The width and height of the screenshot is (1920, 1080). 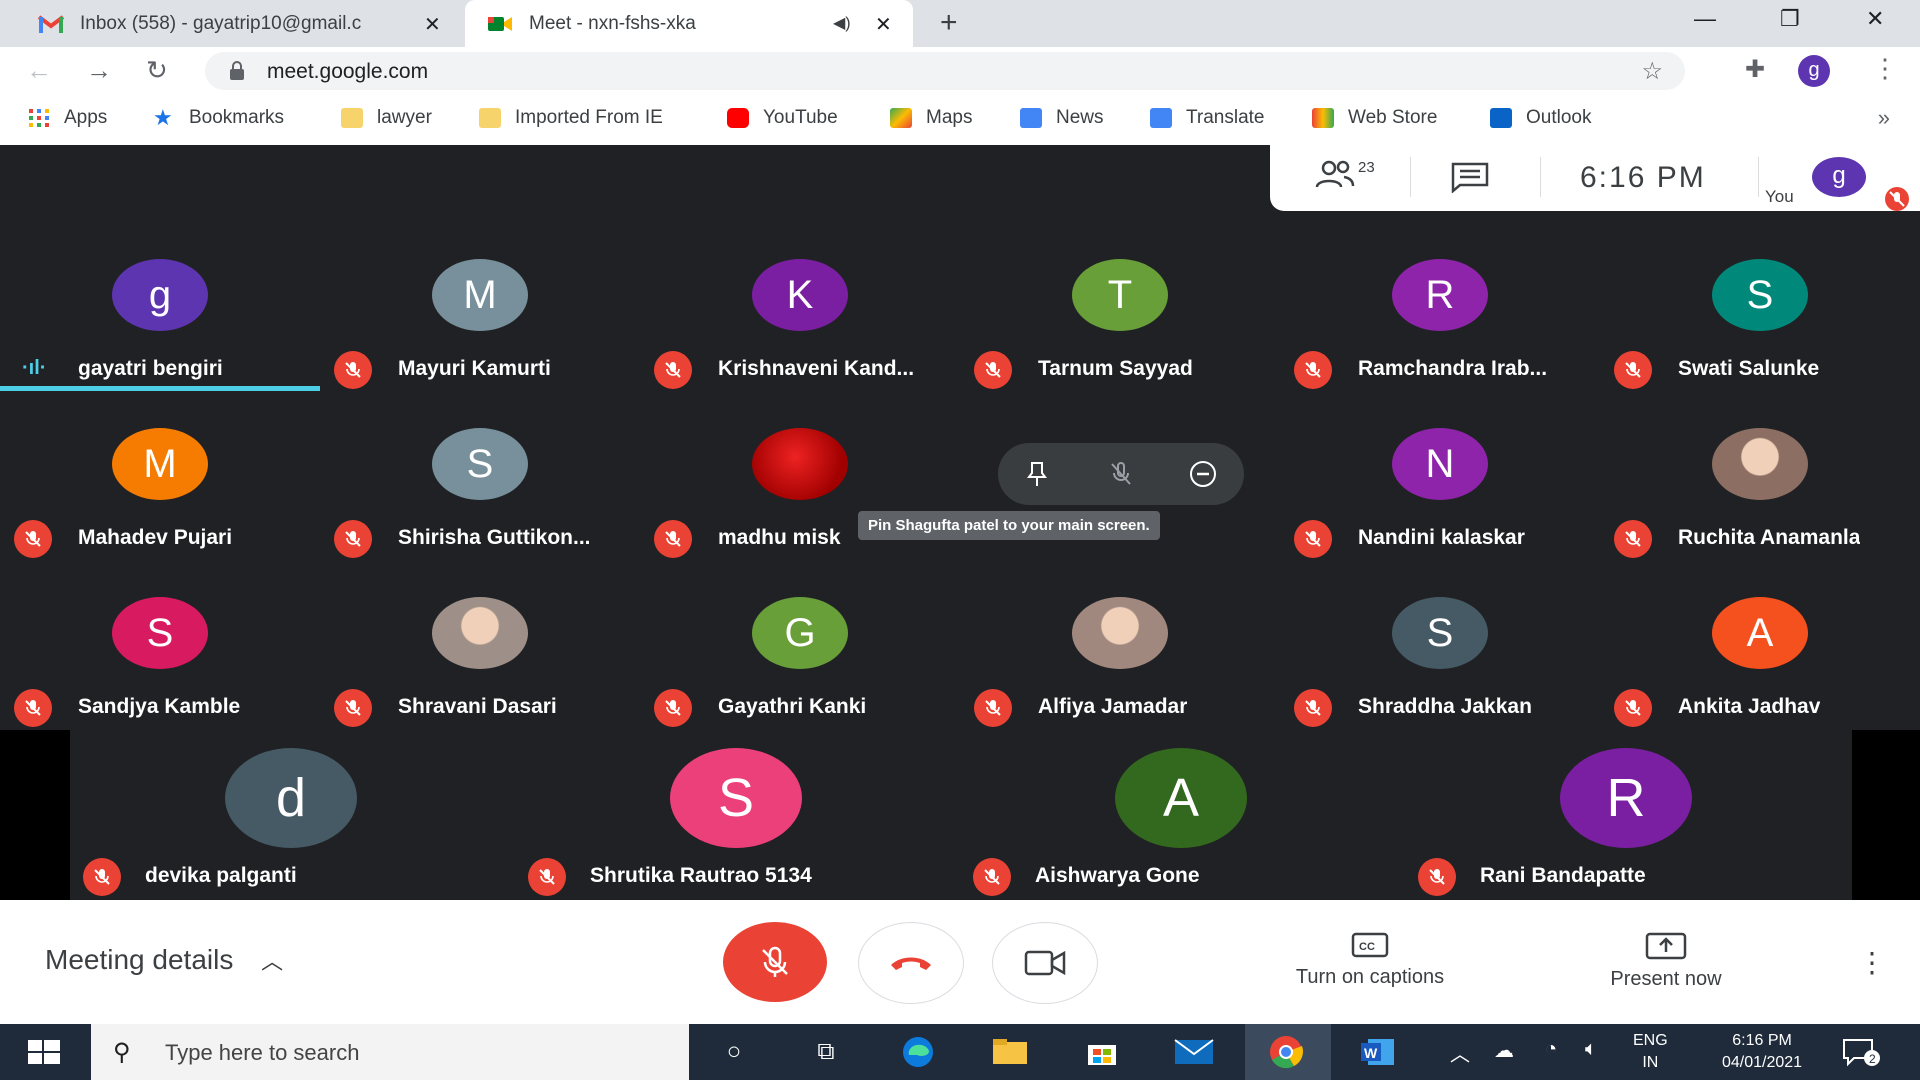 I want to click on new-tab-button: +, so click(x=949, y=23).